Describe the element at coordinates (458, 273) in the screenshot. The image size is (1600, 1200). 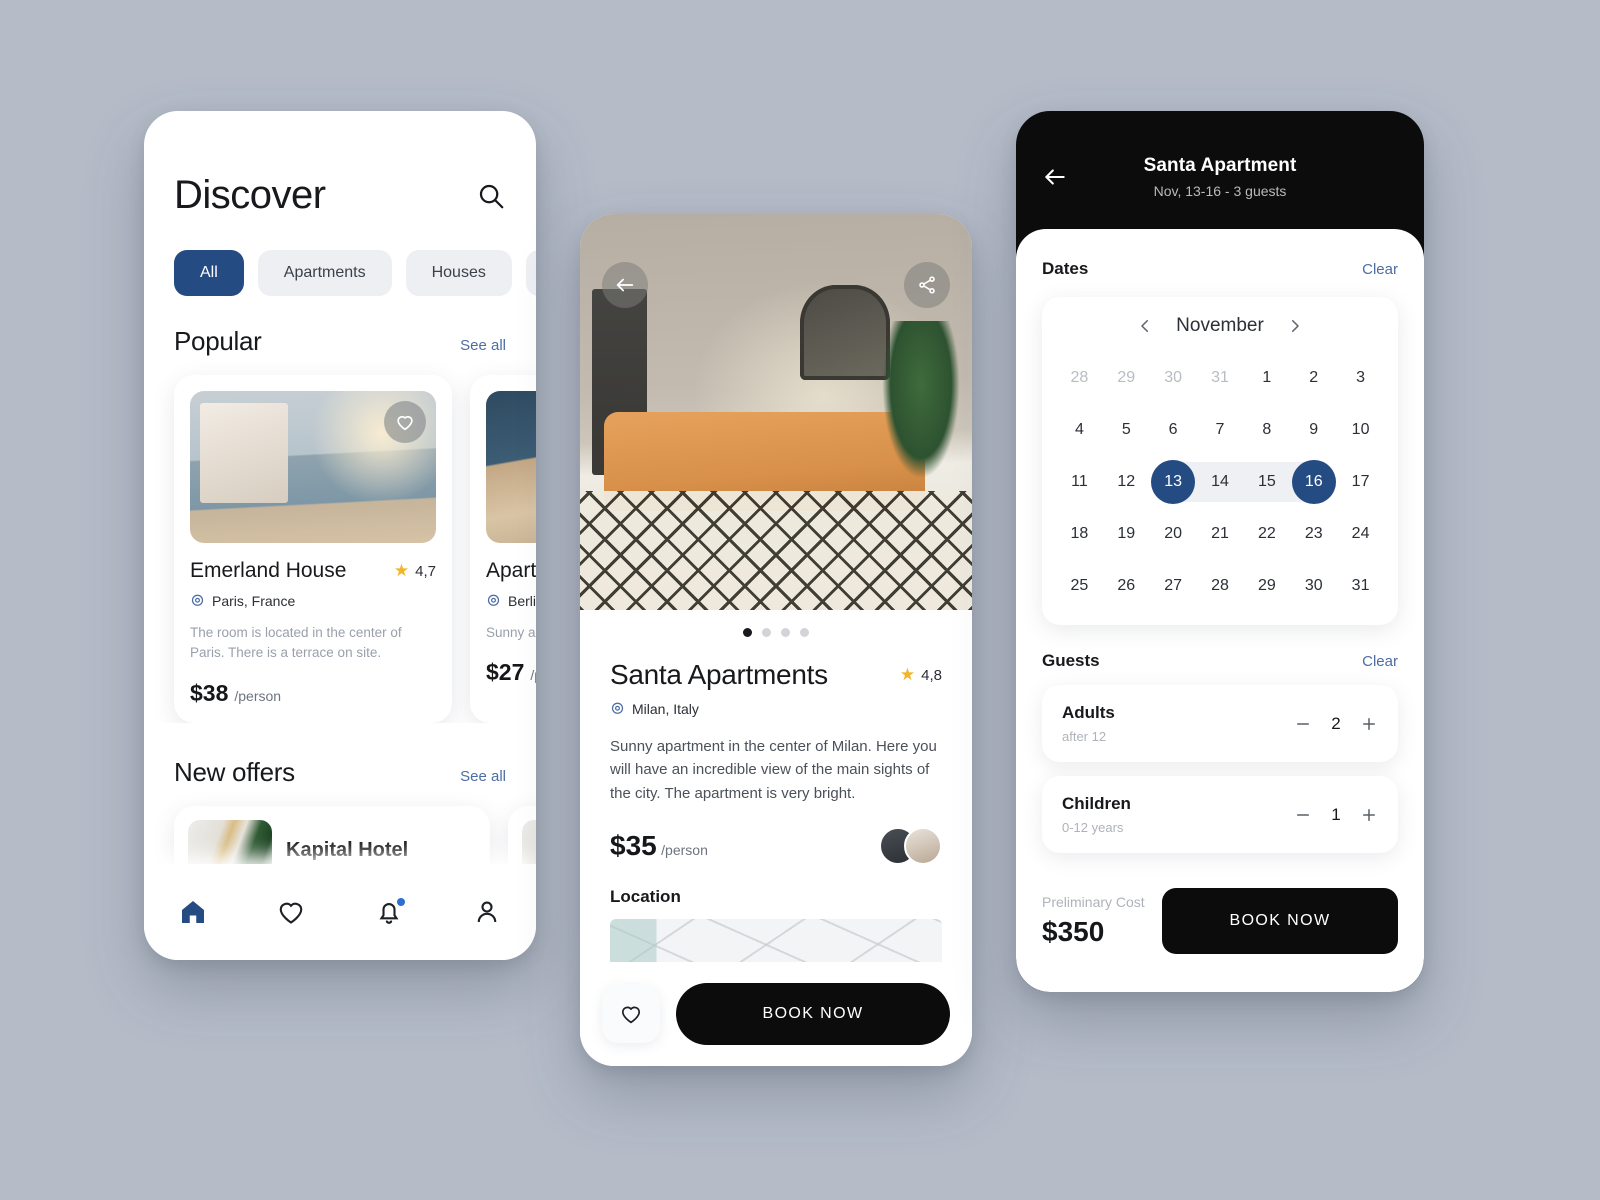
I see `chip-houses: Houses` at that location.